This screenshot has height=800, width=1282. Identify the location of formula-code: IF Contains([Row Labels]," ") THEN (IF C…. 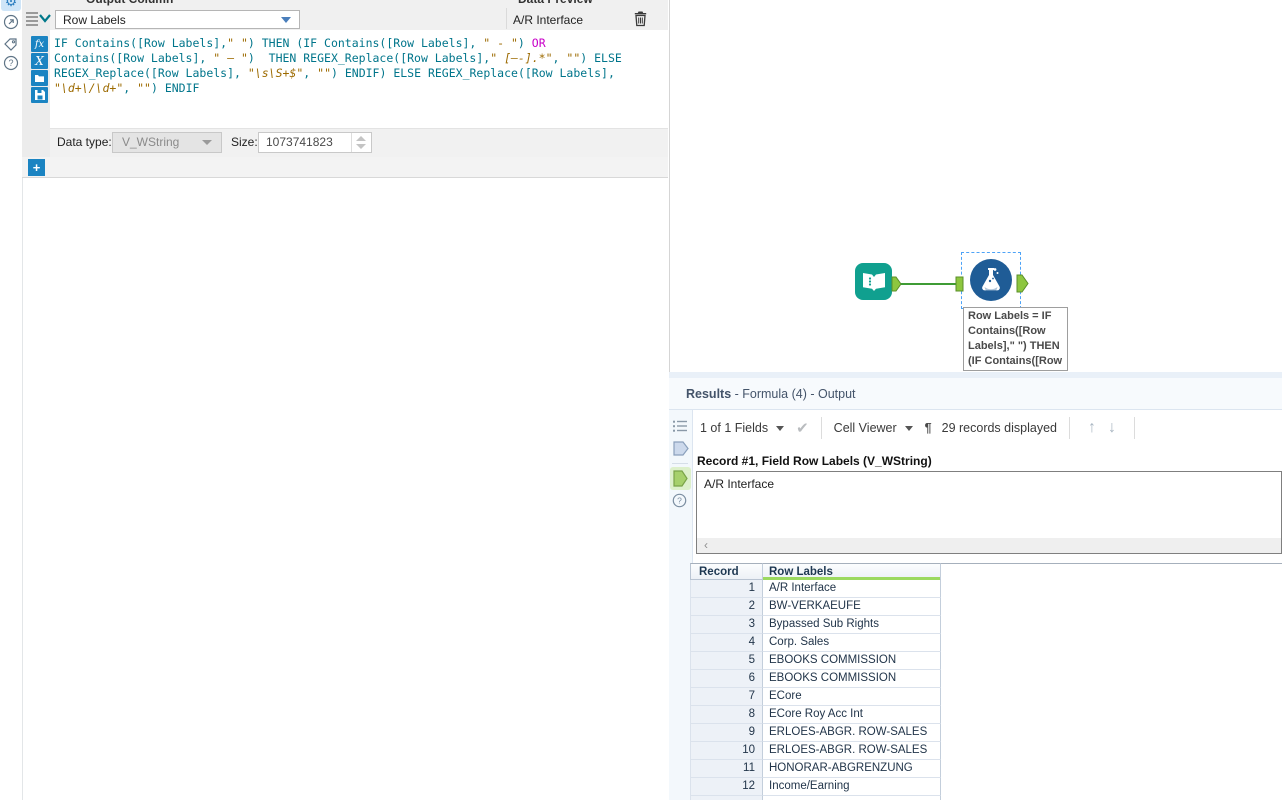
(359, 66).